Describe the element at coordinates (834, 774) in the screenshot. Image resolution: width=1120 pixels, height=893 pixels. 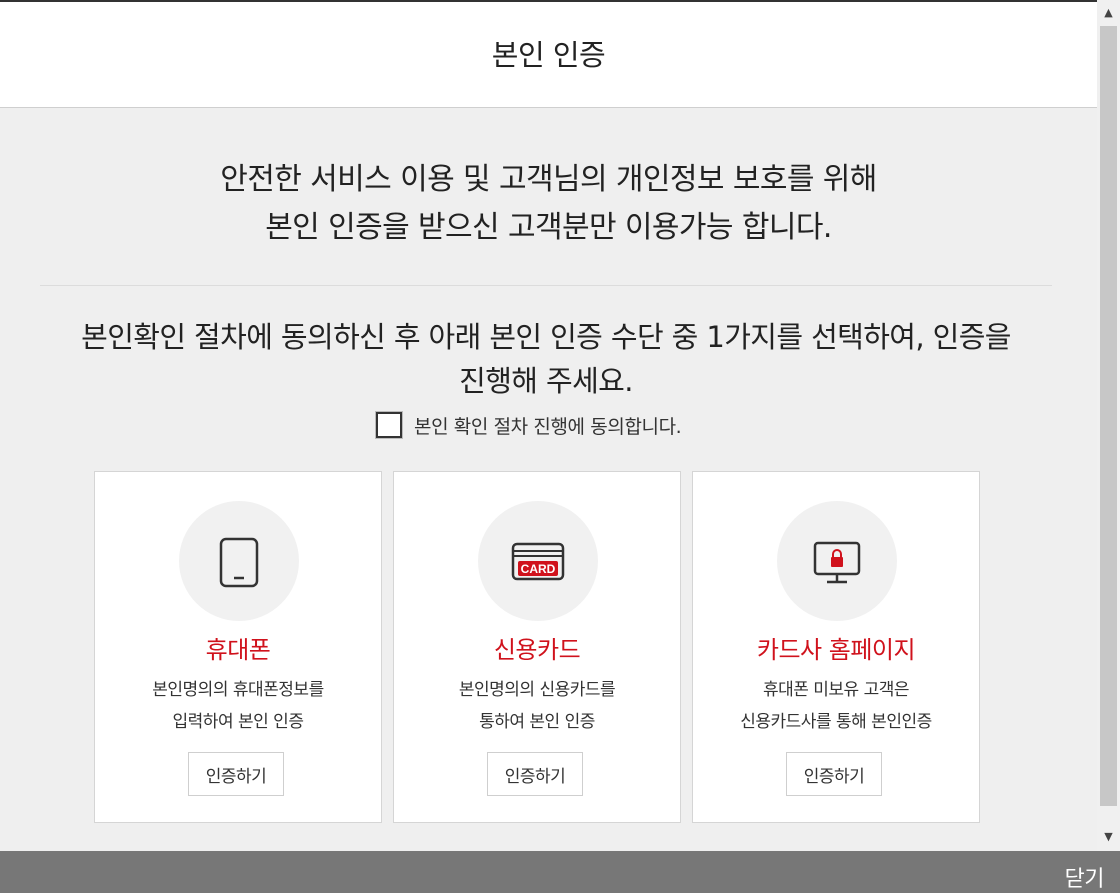
I see `verify-card-company-button: 인증하기` at that location.